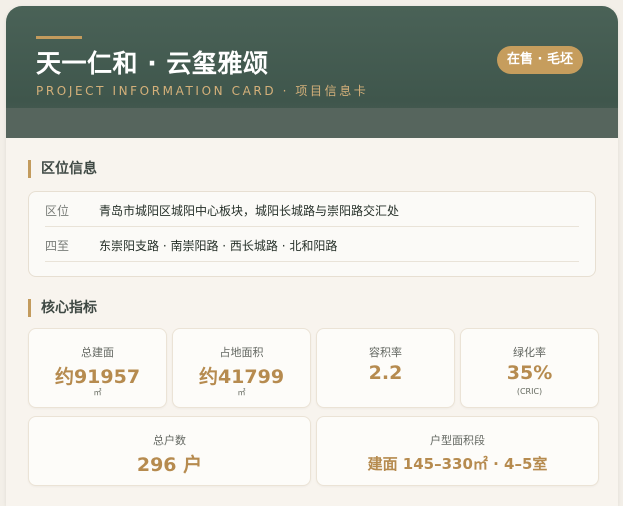 This screenshot has width=623, height=506. What do you see at coordinates (457, 464) in the screenshot?
I see `metric-value: 建面 145–330㎡ · 4–5室` at bounding box center [457, 464].